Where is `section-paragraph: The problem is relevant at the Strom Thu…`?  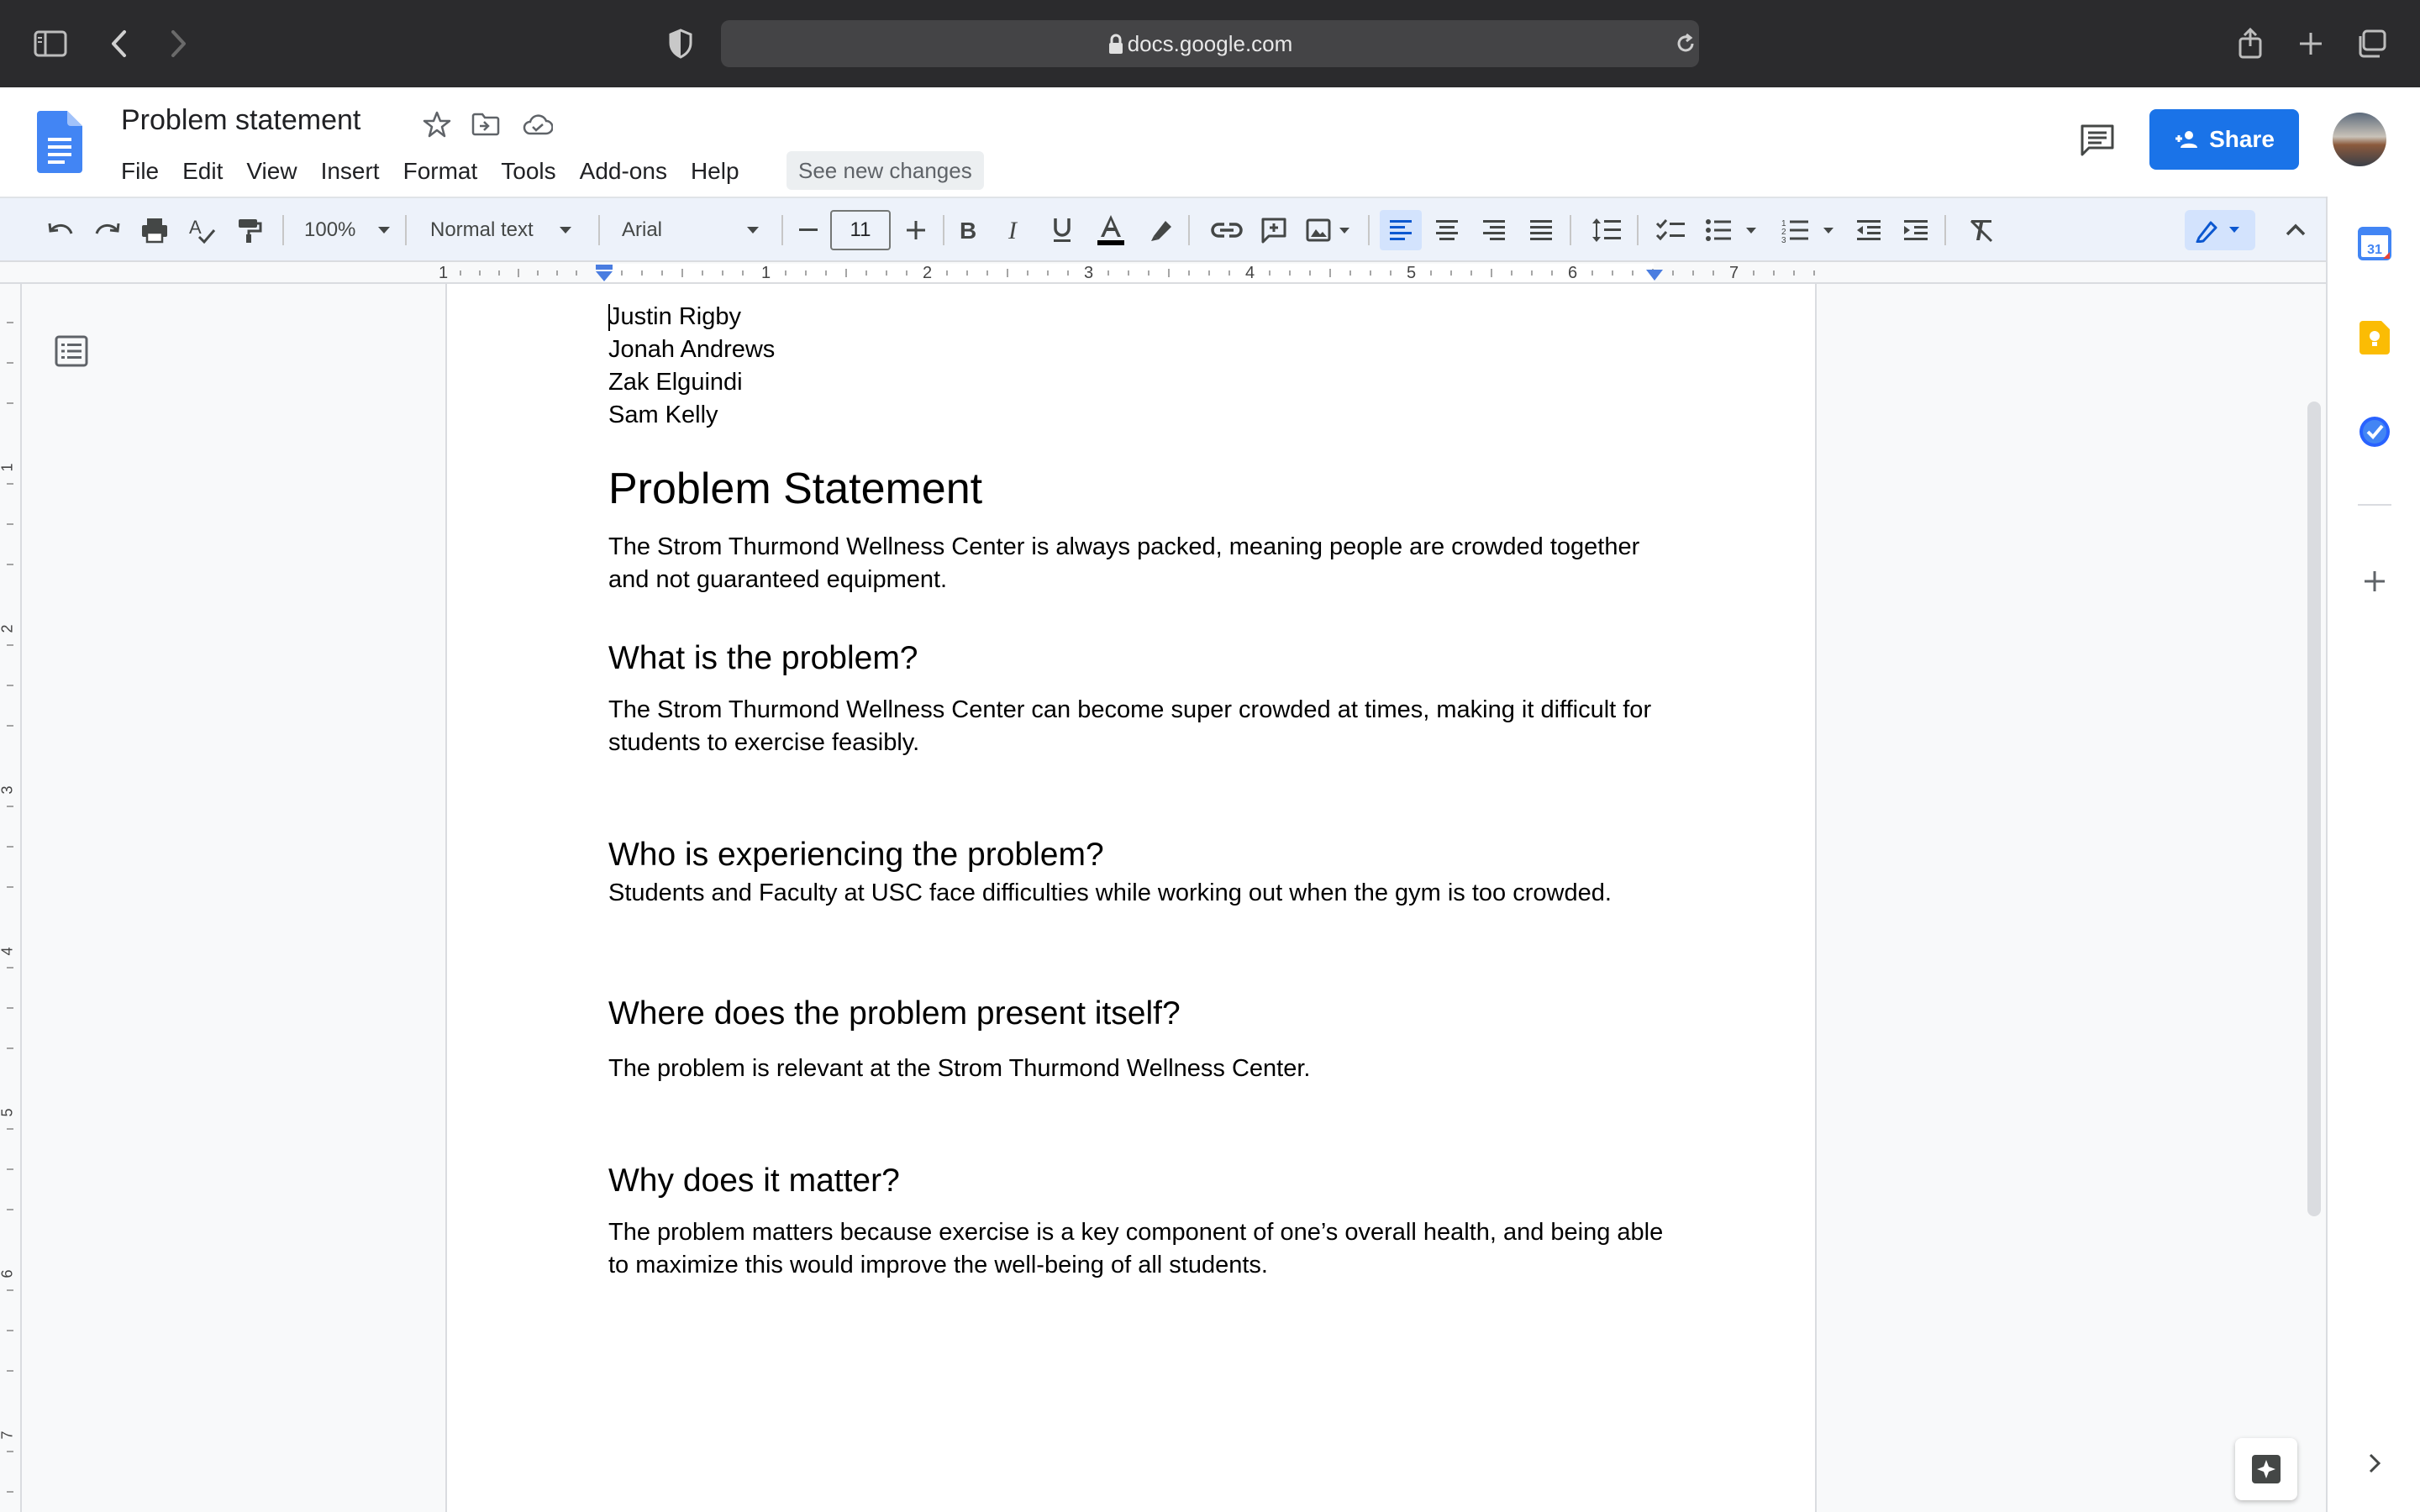 section-paragraph: The problem is relevant at the Strom Thu… is located at coordinates (1137, 1069).